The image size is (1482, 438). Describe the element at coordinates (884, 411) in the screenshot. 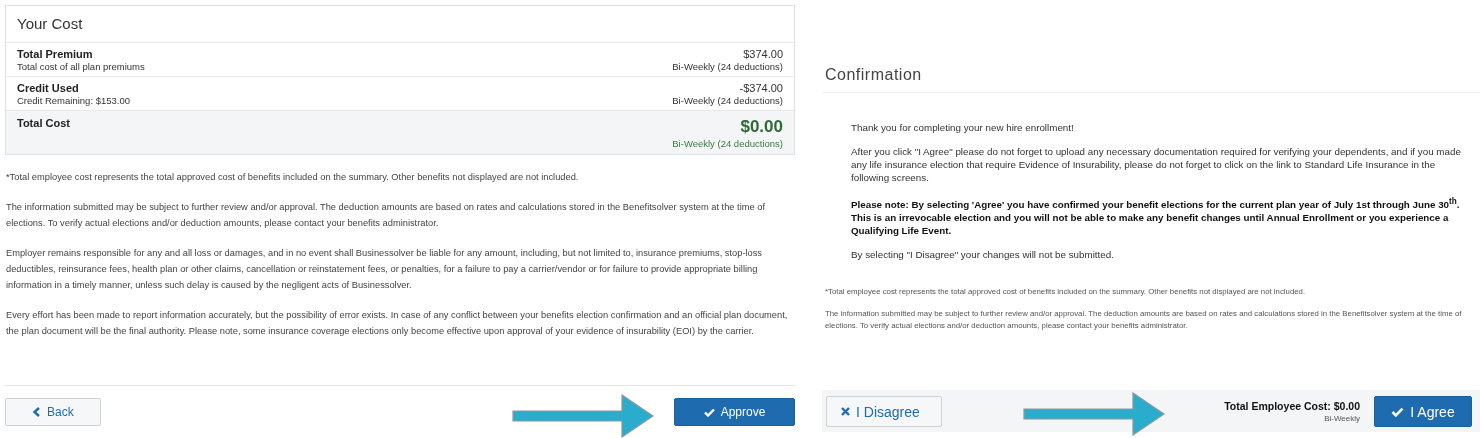

I see `disagree-button: I Disagree` at that location.